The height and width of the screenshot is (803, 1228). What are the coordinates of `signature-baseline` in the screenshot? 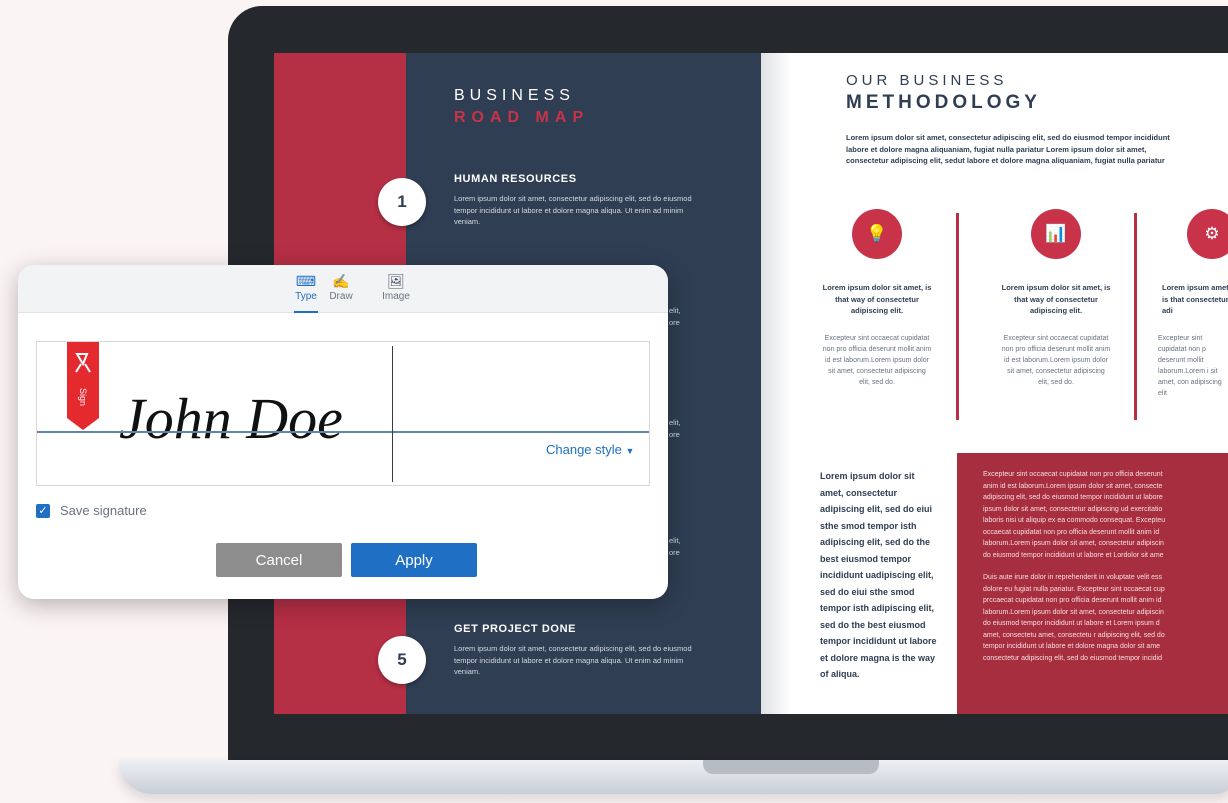 It's located at (343, 432).